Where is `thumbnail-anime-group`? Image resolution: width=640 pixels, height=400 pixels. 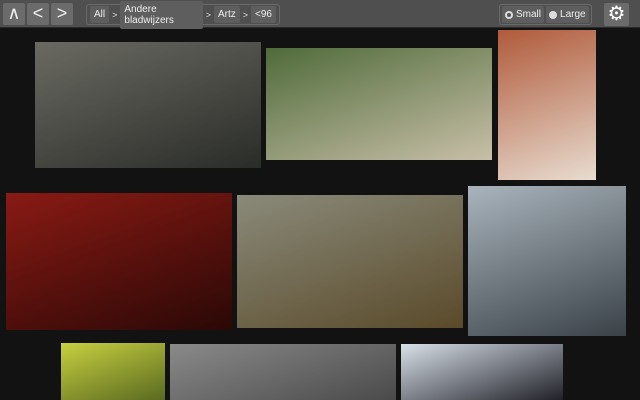
thumbnail-anime-group is located at coordinates (482, 372).